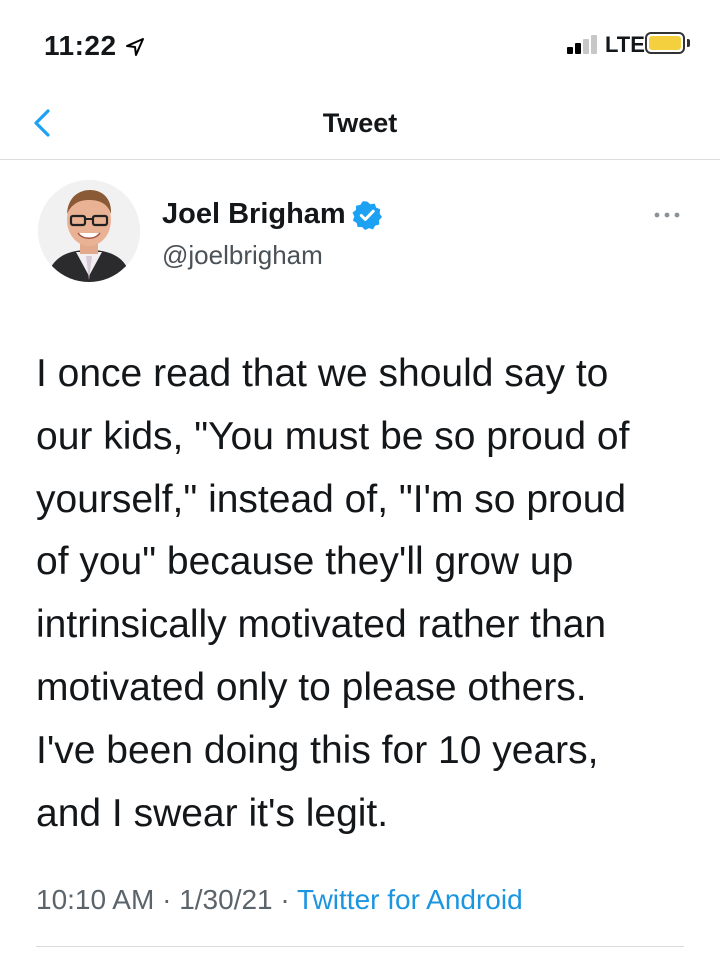  Describe the element at coordinates (305, 562) in the screenshot. I see `tweet-text-line: of you" because they'll grow up` at that location.